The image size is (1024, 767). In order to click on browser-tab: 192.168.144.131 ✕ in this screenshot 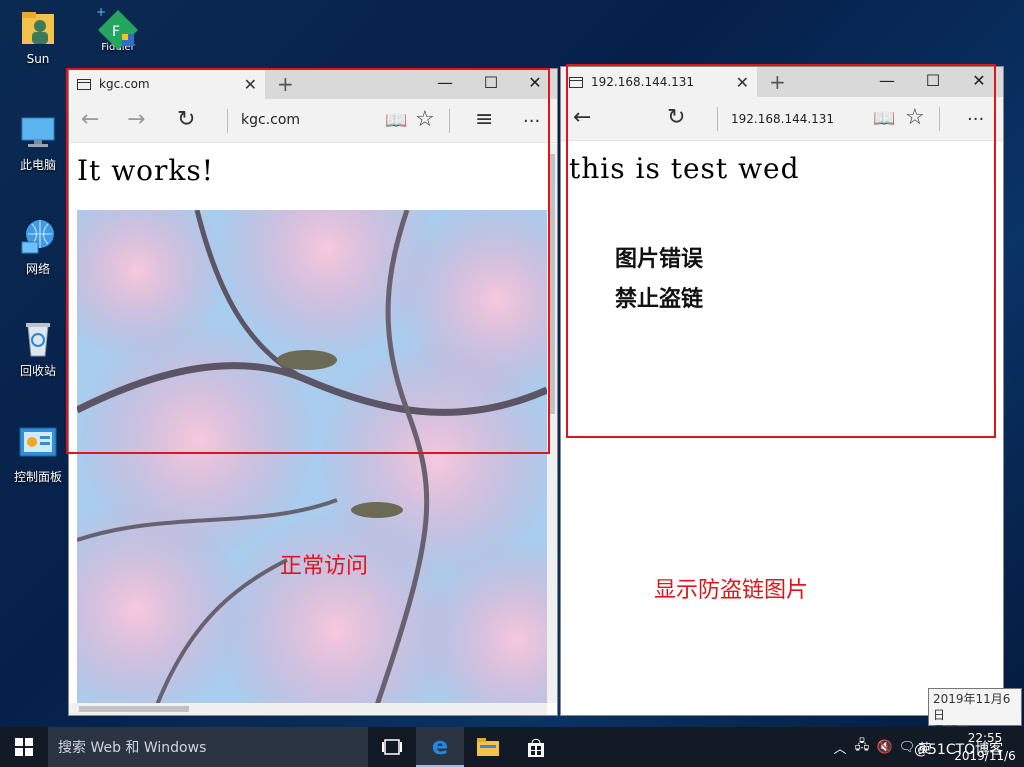, I will do `click(659, 82)`.